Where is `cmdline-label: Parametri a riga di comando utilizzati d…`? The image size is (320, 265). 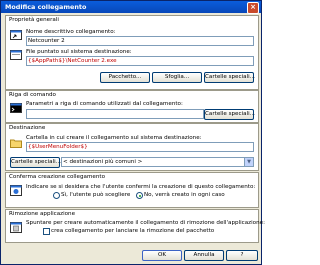 cmdline-label: Parametri a riga di comando utilizzati d… is located at coordinates (104, 104).